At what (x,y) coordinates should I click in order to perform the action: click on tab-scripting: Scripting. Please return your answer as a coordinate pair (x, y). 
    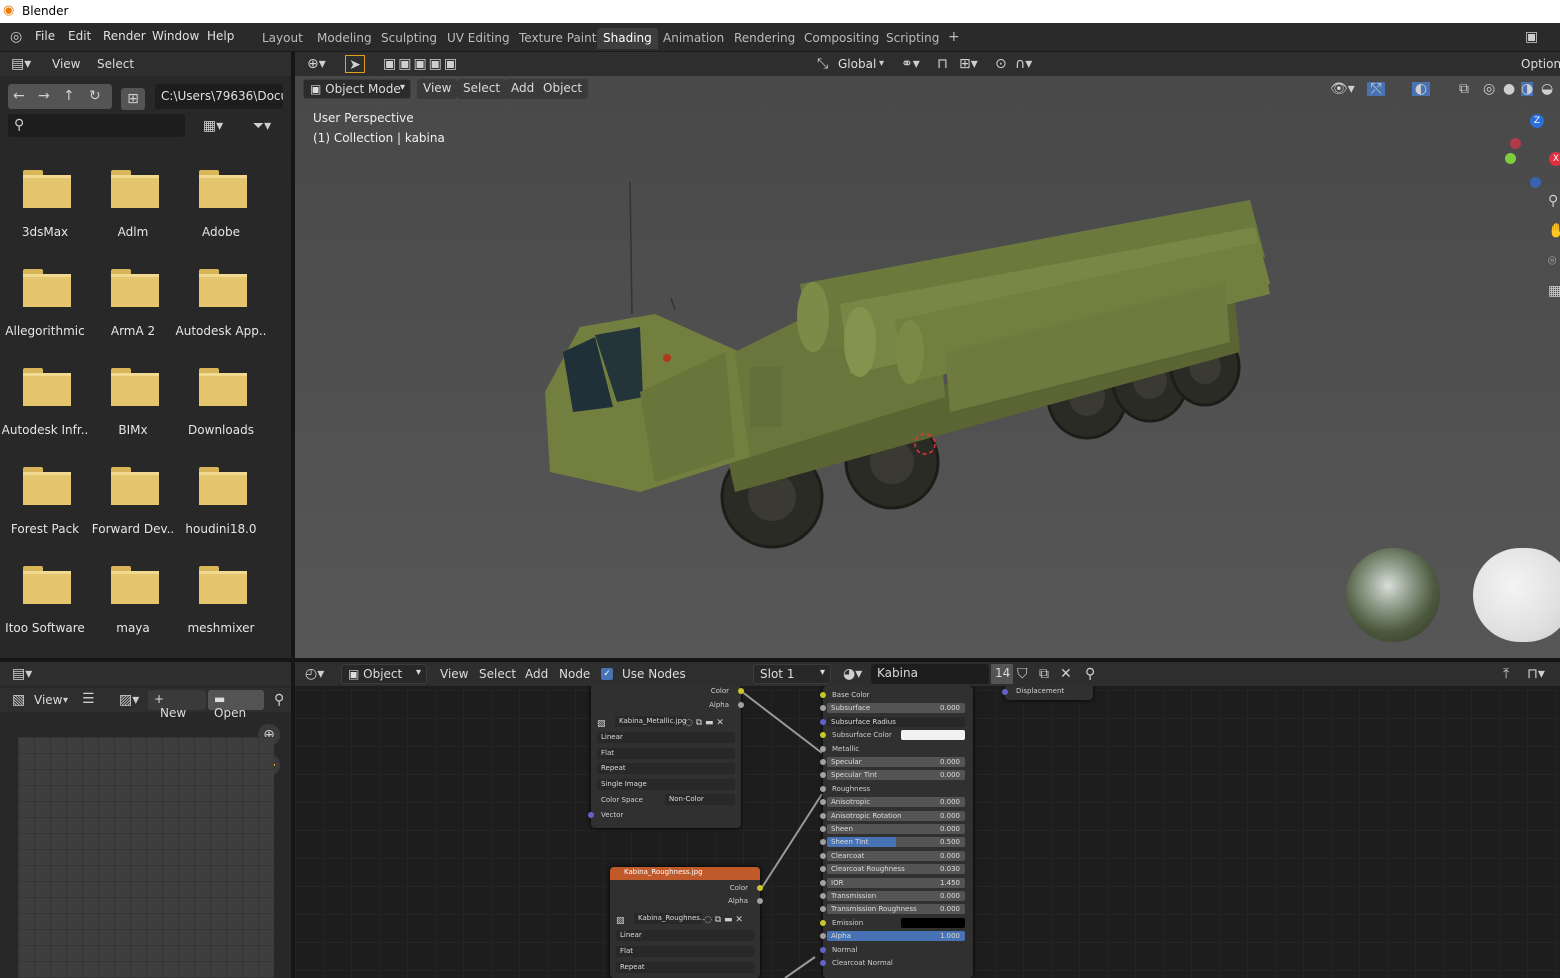
    Looking at the image, I should click on (912, 38).